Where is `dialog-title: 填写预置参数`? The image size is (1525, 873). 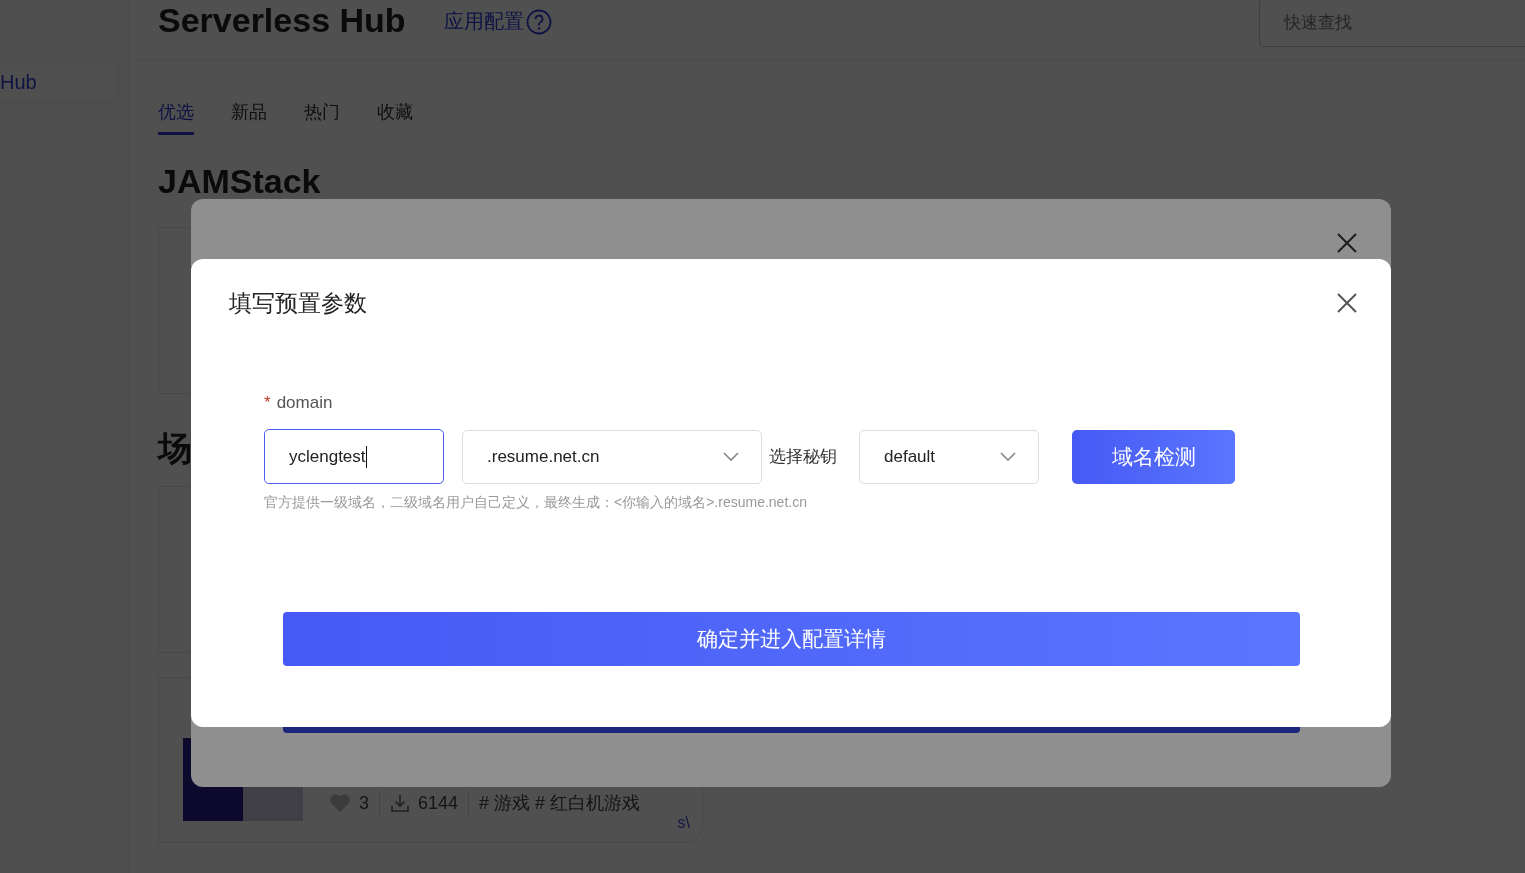
dialog-title: 填写预置参数 is located at coordinates (298, 303).